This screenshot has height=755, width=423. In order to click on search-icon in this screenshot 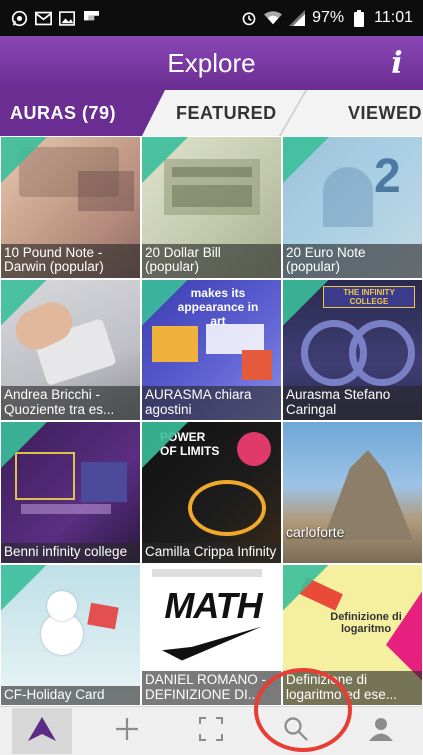, I will do `click(296, 731)`.